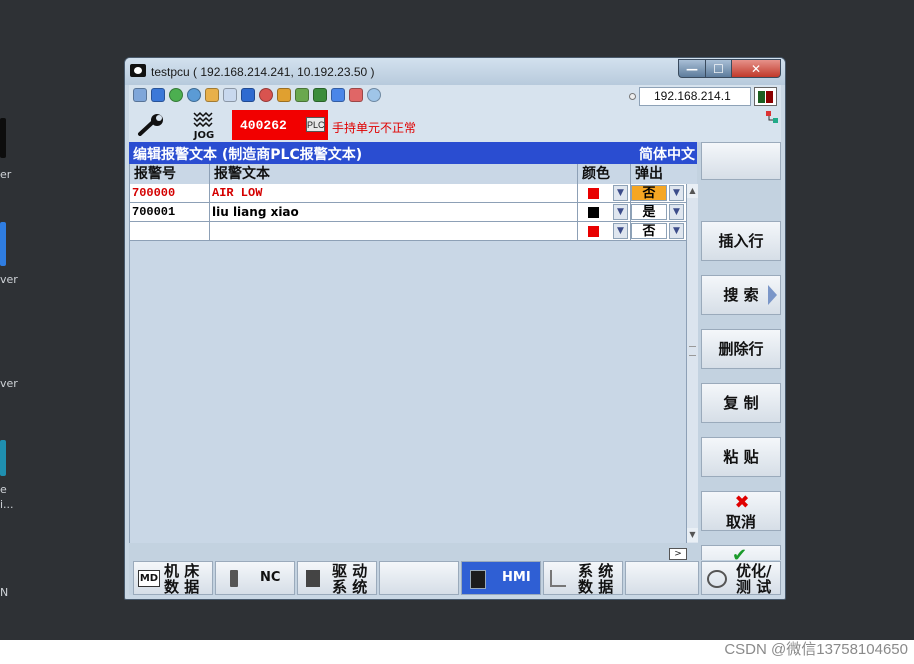  Describe the element at coordinates (741, 457) in the screenshot. I see `paste-button: 粘 贴` at that location.